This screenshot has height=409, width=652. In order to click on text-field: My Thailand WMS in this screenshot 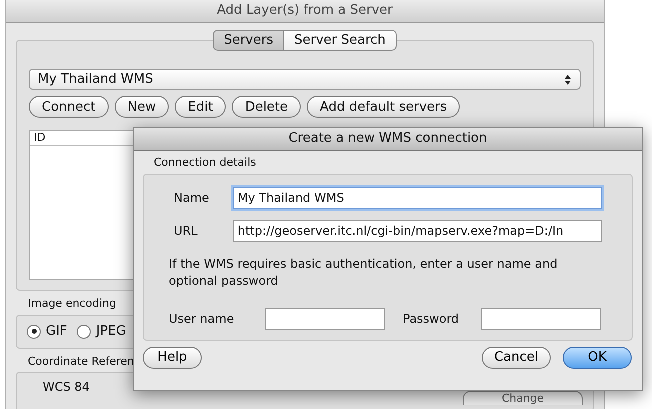, I will do `click(417, 197)`.